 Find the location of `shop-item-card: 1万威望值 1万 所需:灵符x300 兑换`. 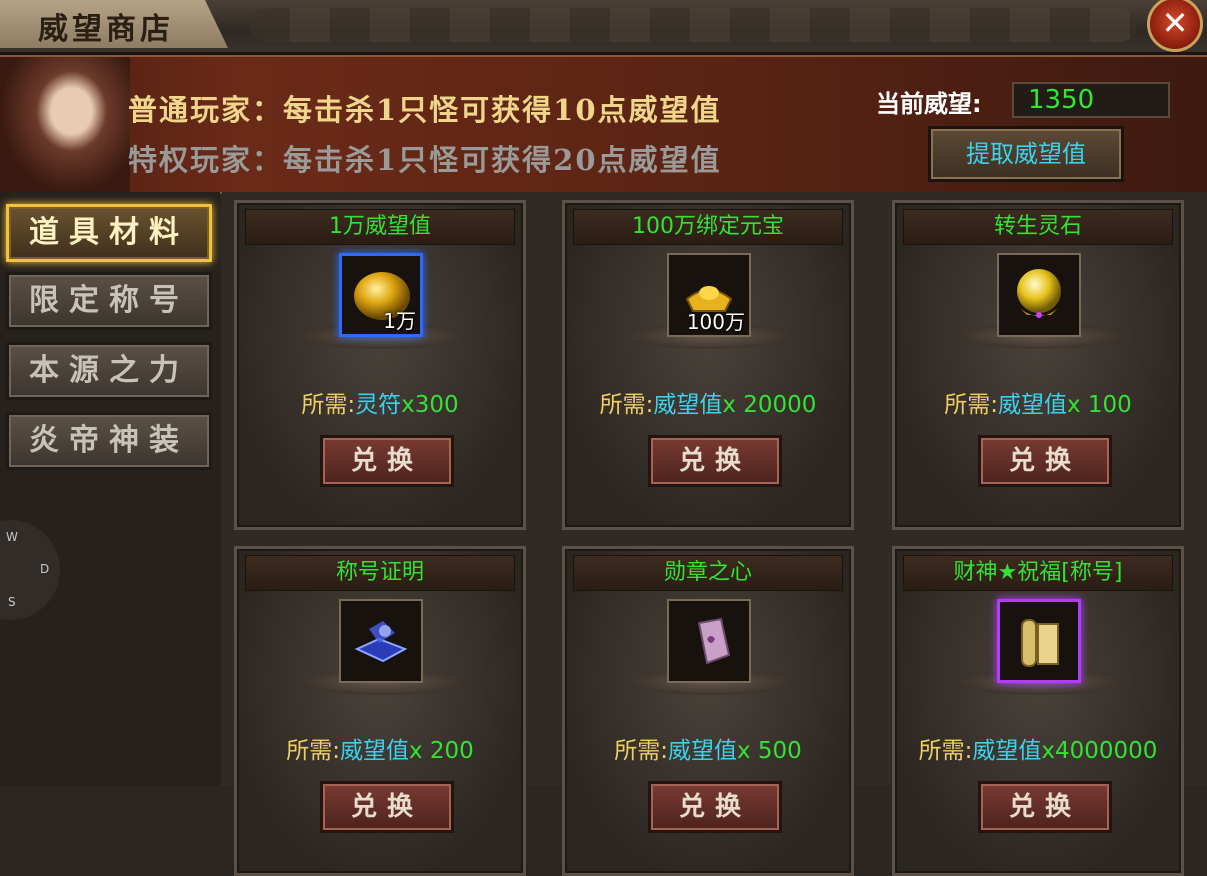

shop-item-card: 1万威望值 1万 所需:灵符x300 兑换 is located at coordinates (380, 365).